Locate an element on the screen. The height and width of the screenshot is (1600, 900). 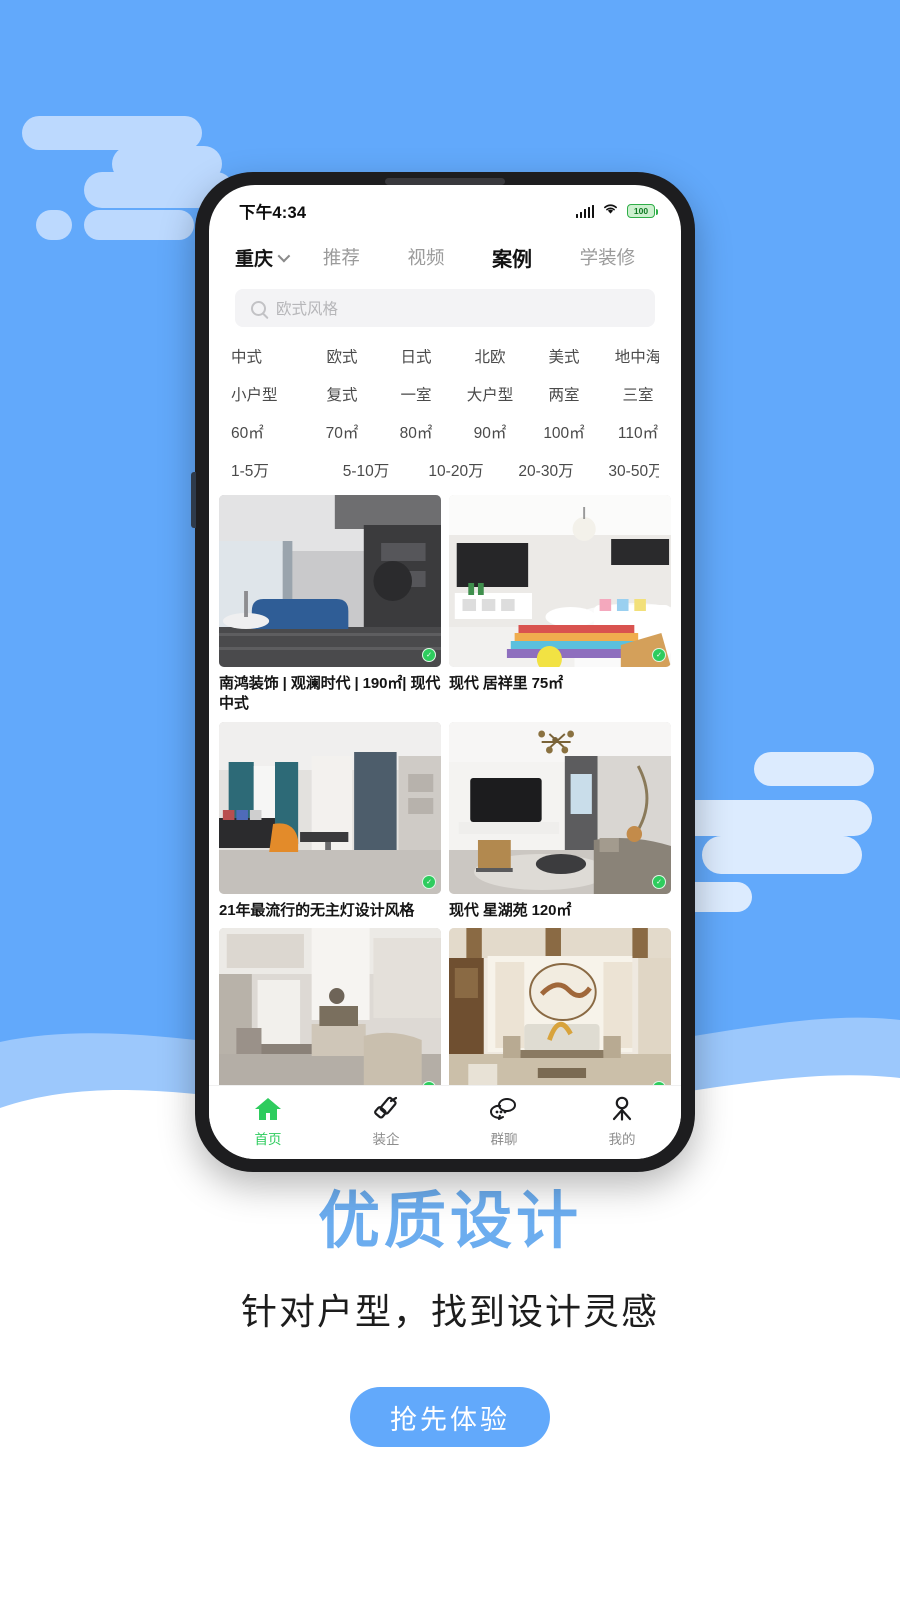
filter-chip: 欧式 is located at coordinates (342, 356).